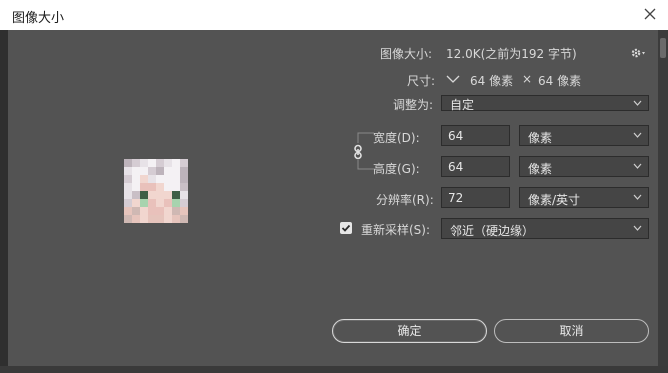 This screenshot has width=668, height=373. What do you see at coordinates (571, 331) in the screenshot?
I see `cancel-button: 取消` at bounding box center [571, 331].